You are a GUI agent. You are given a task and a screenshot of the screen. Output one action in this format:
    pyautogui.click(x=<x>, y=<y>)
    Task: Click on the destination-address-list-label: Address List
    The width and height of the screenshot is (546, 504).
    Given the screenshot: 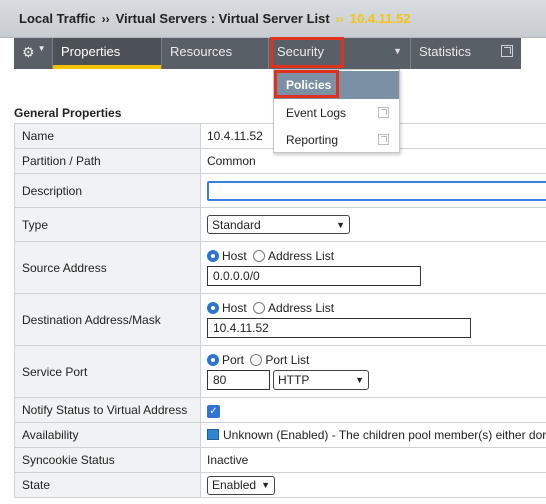 What is the action you would take?
    pyautogui.click(x=301, y=308)
    